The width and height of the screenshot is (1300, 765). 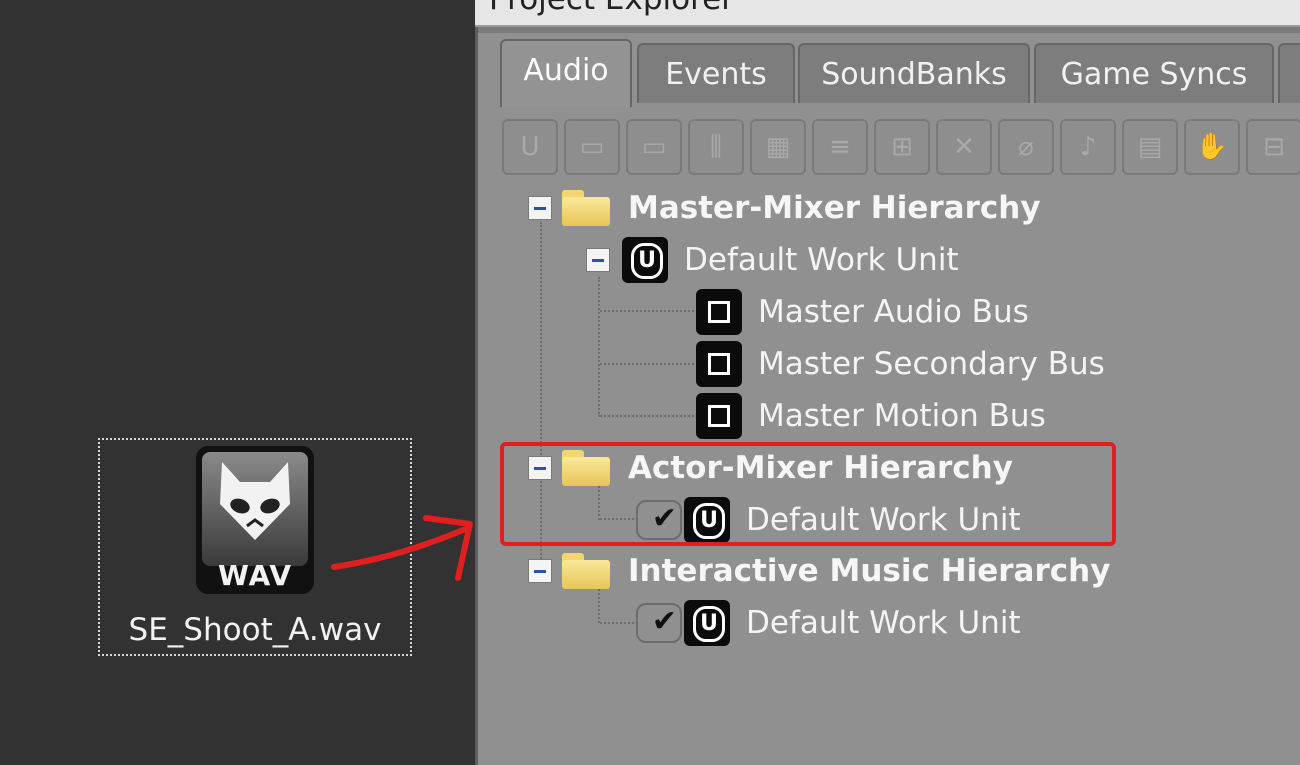 I want to click on wav-file-item: WAV SE_Shoot_A.wav, so click(x=255, y=547).